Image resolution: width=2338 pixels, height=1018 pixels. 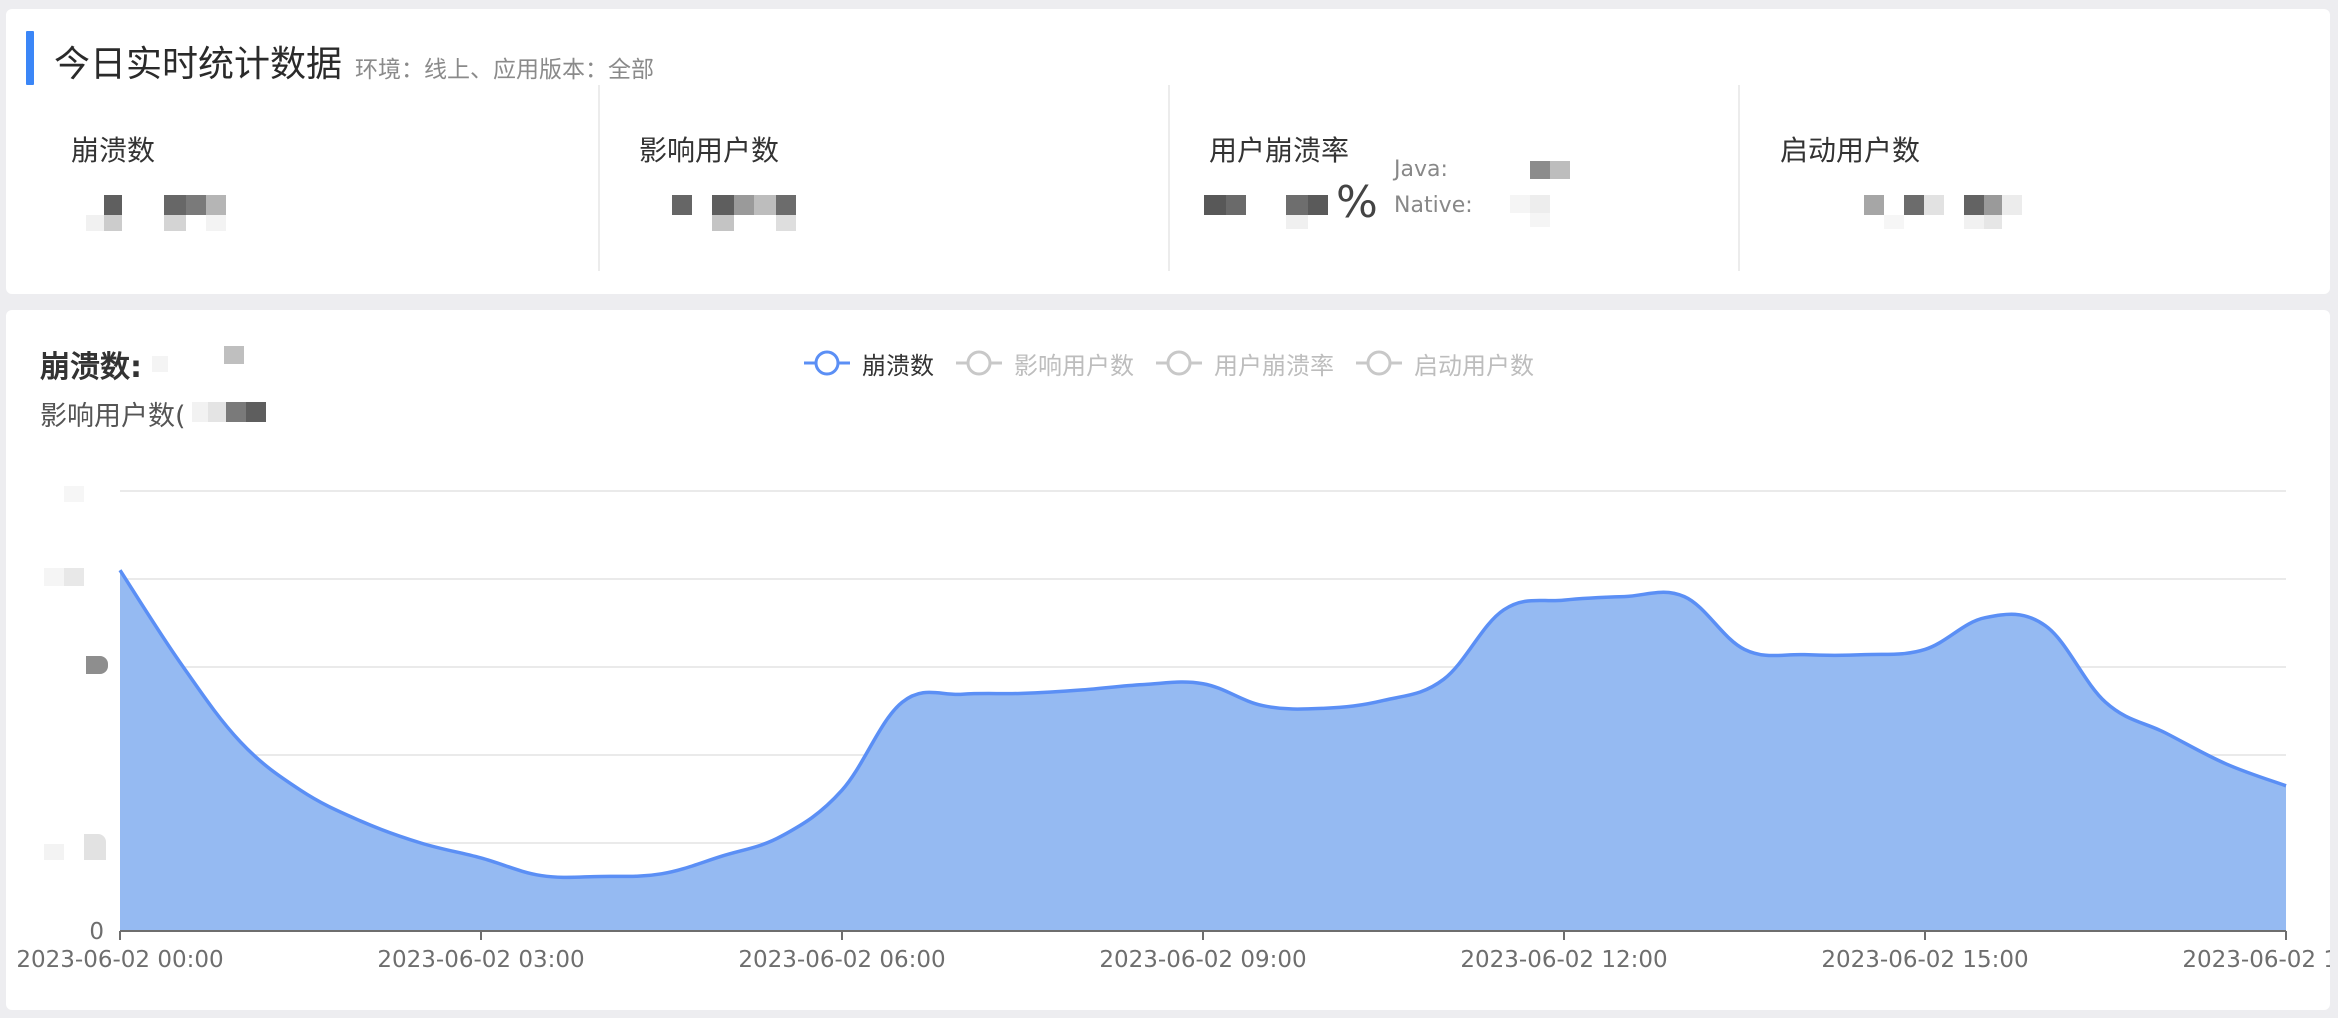 What do you see at coordinates (96, 932) in the screenshot?
I see `y-tick-label: 0` at bounding box center [96, 932].